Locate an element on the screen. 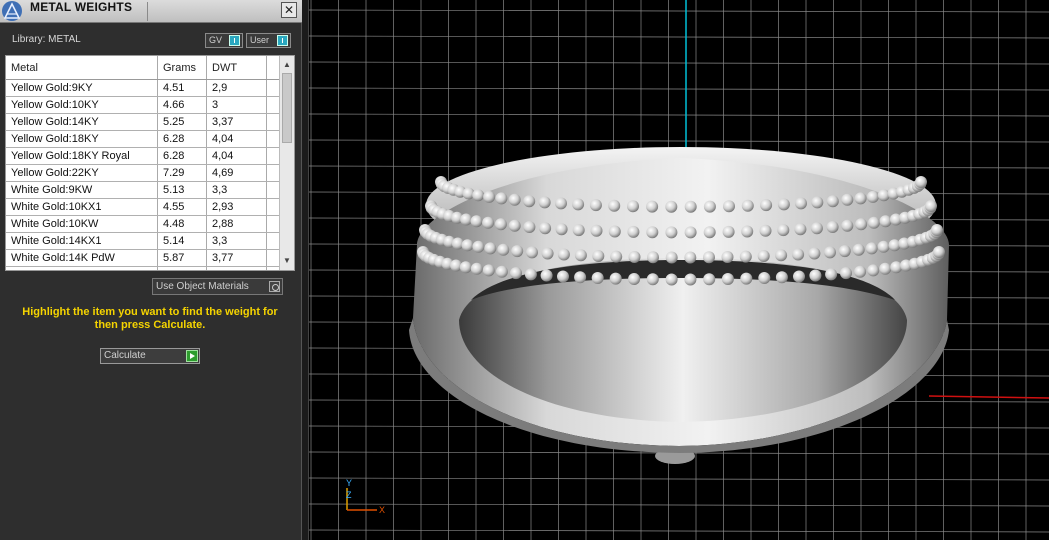 The width and height of the screenshot is (1049, 540). metal-cell: White Gold:10KX1 is located at coordinates (82, 207).